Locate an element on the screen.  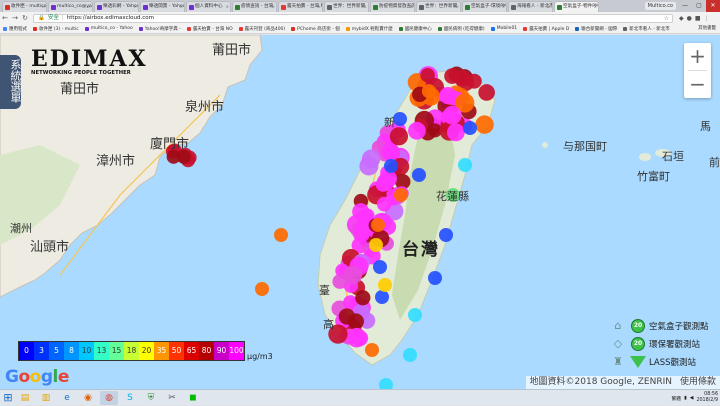
terms-link: 使用條款 is located at coordinates (698, 382).